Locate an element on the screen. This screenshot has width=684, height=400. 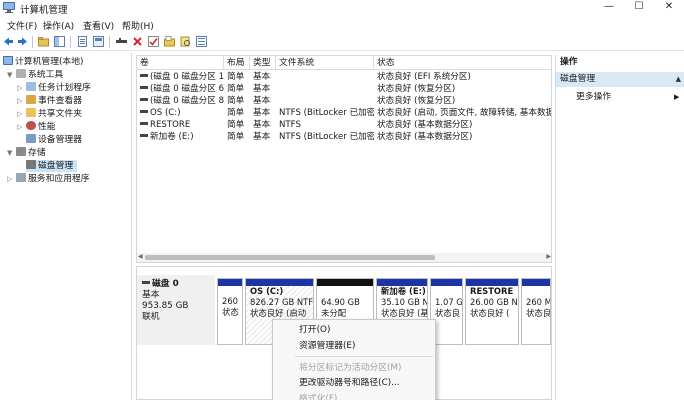
tree-item-task-scheduler: ▷ 任务计划程序 is located at coordinates (54, 88).